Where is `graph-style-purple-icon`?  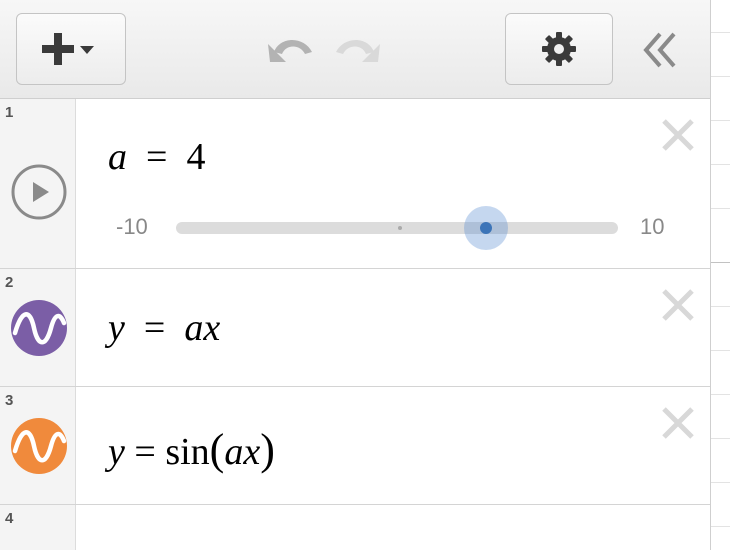
graph-style-purple-icon is located at coordinates (39, 328).